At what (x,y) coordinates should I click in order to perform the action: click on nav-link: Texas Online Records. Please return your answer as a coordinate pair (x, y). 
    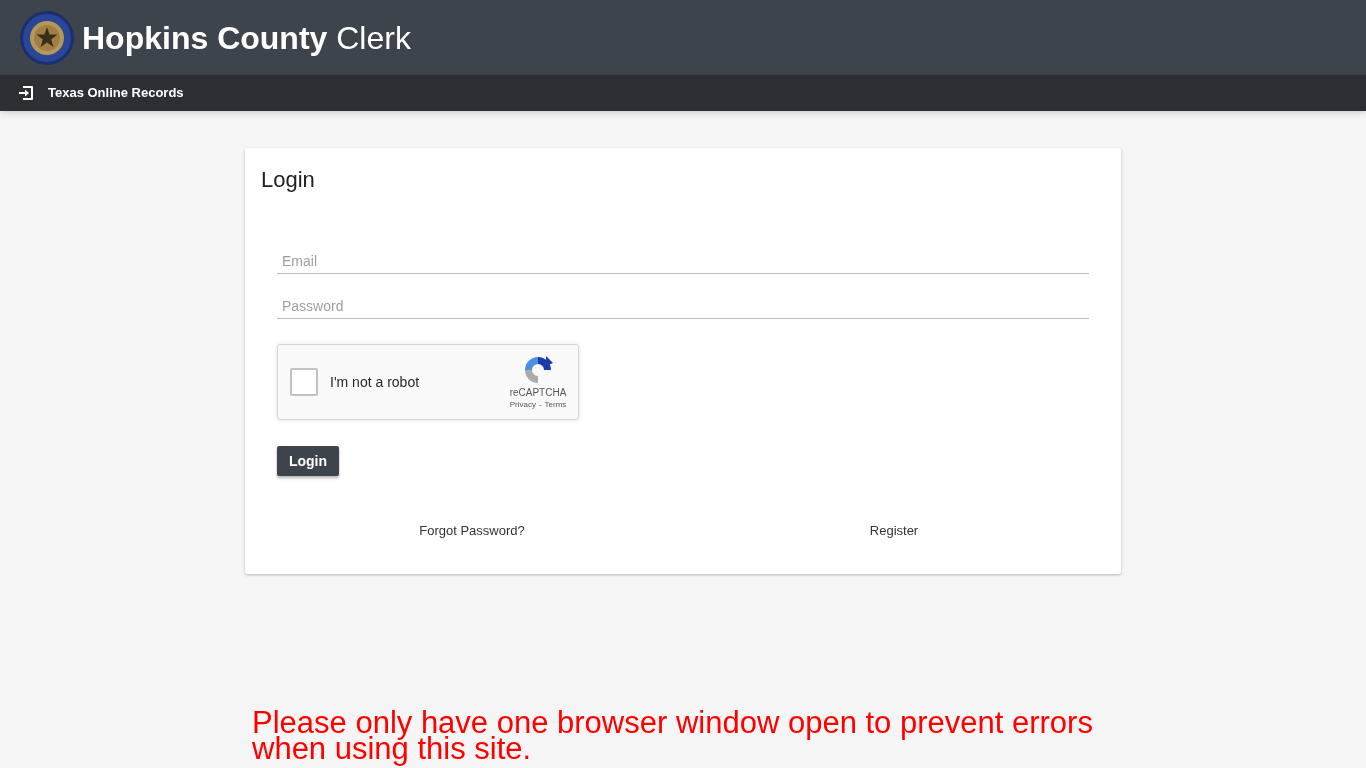
    Looking at the image, I should click on (101, 93).